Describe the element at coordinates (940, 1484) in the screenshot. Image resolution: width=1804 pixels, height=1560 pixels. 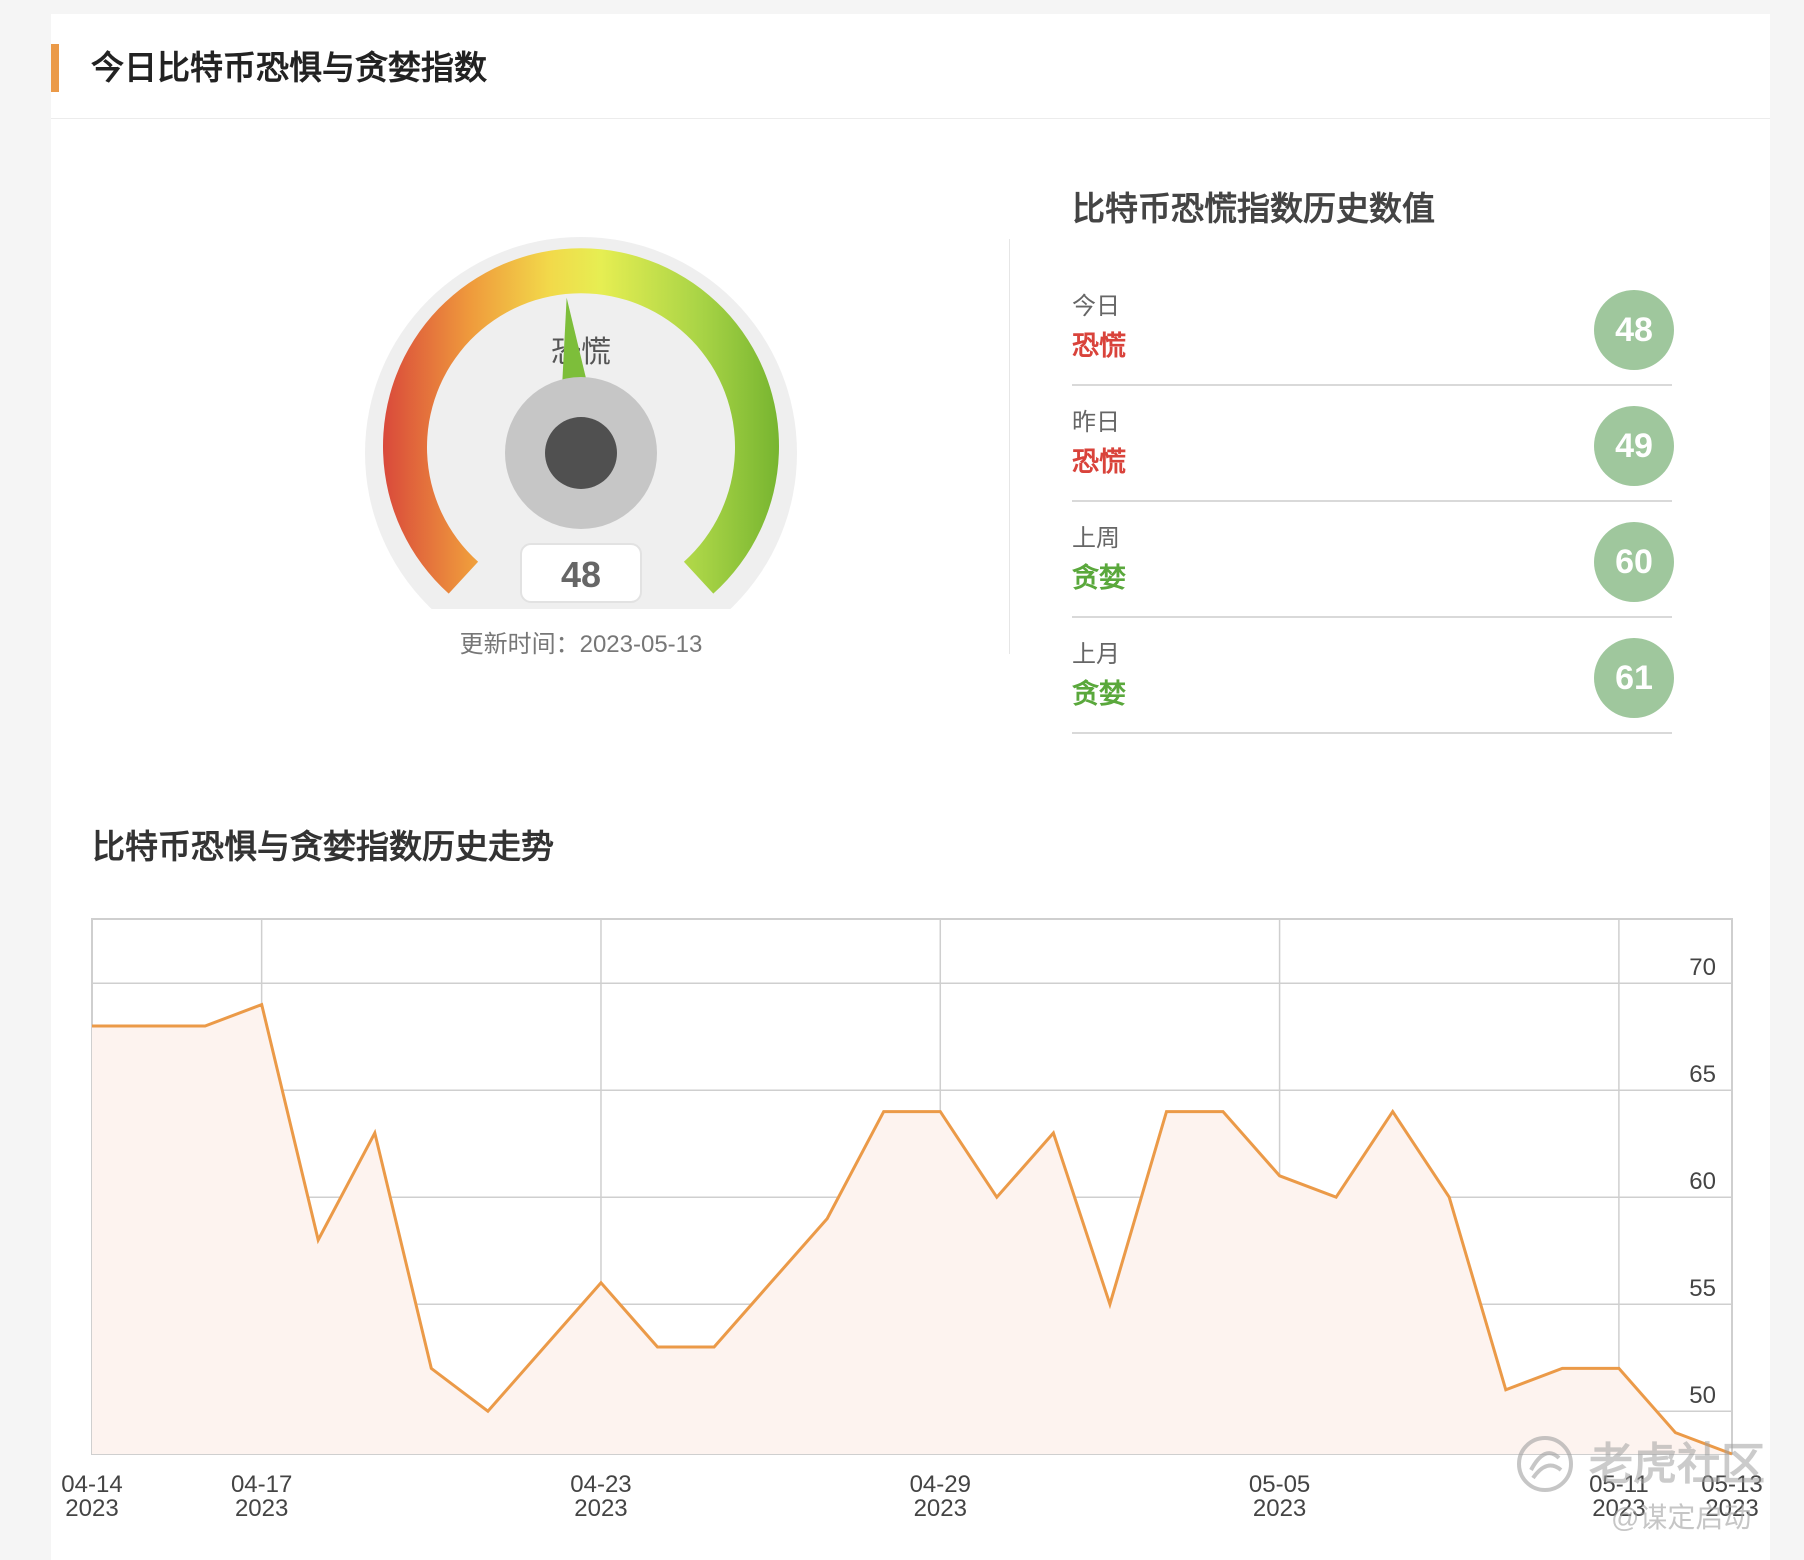
I see `x-tick-label: 04-29` at that location.